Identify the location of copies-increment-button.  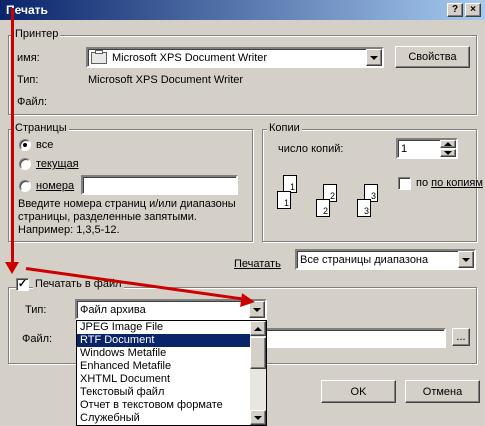
(448, 144).